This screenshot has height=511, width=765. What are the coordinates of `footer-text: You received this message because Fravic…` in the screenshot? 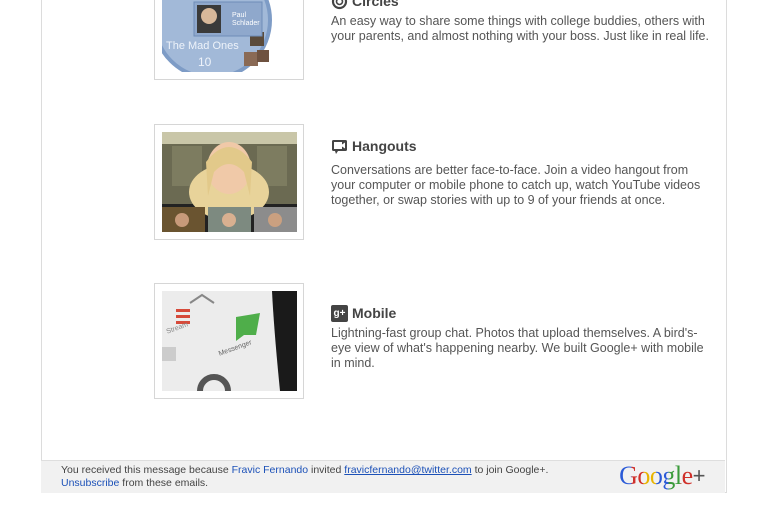 It's located at (304, 477).